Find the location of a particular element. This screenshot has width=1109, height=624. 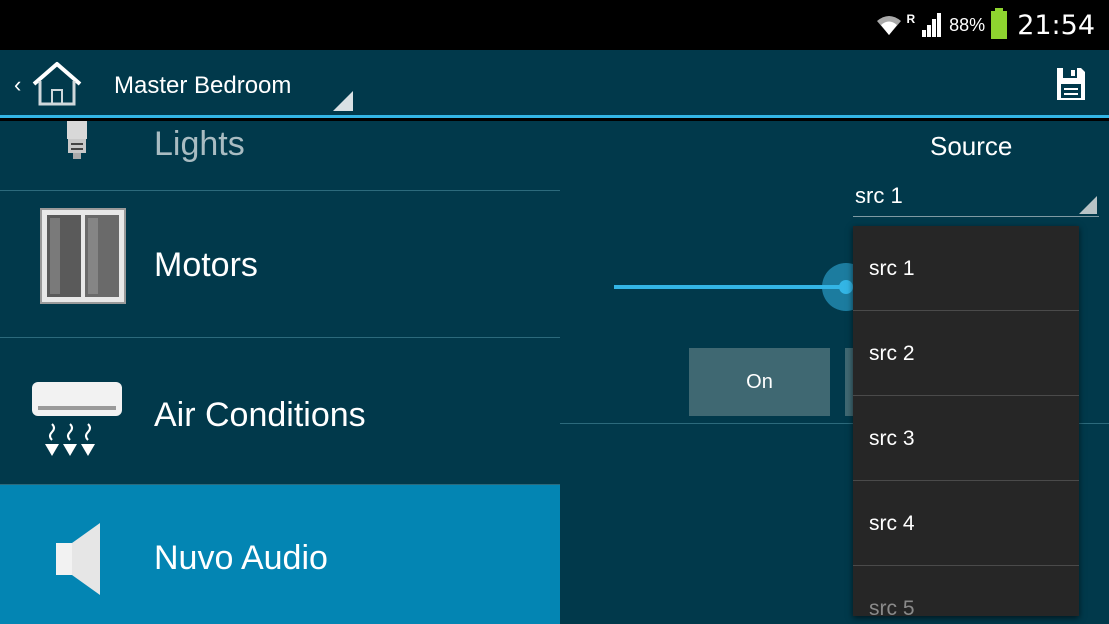

title-dropdown-arrow-icon is located at coordinates (343, 101).